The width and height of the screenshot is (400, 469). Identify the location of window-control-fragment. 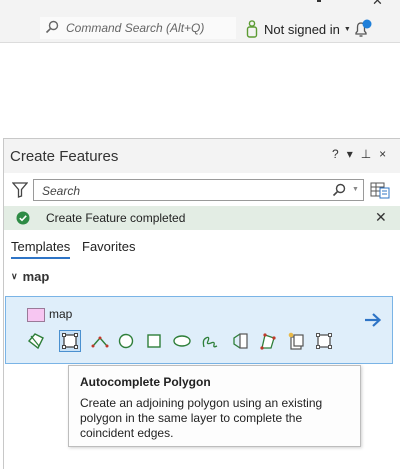
(319, 1).